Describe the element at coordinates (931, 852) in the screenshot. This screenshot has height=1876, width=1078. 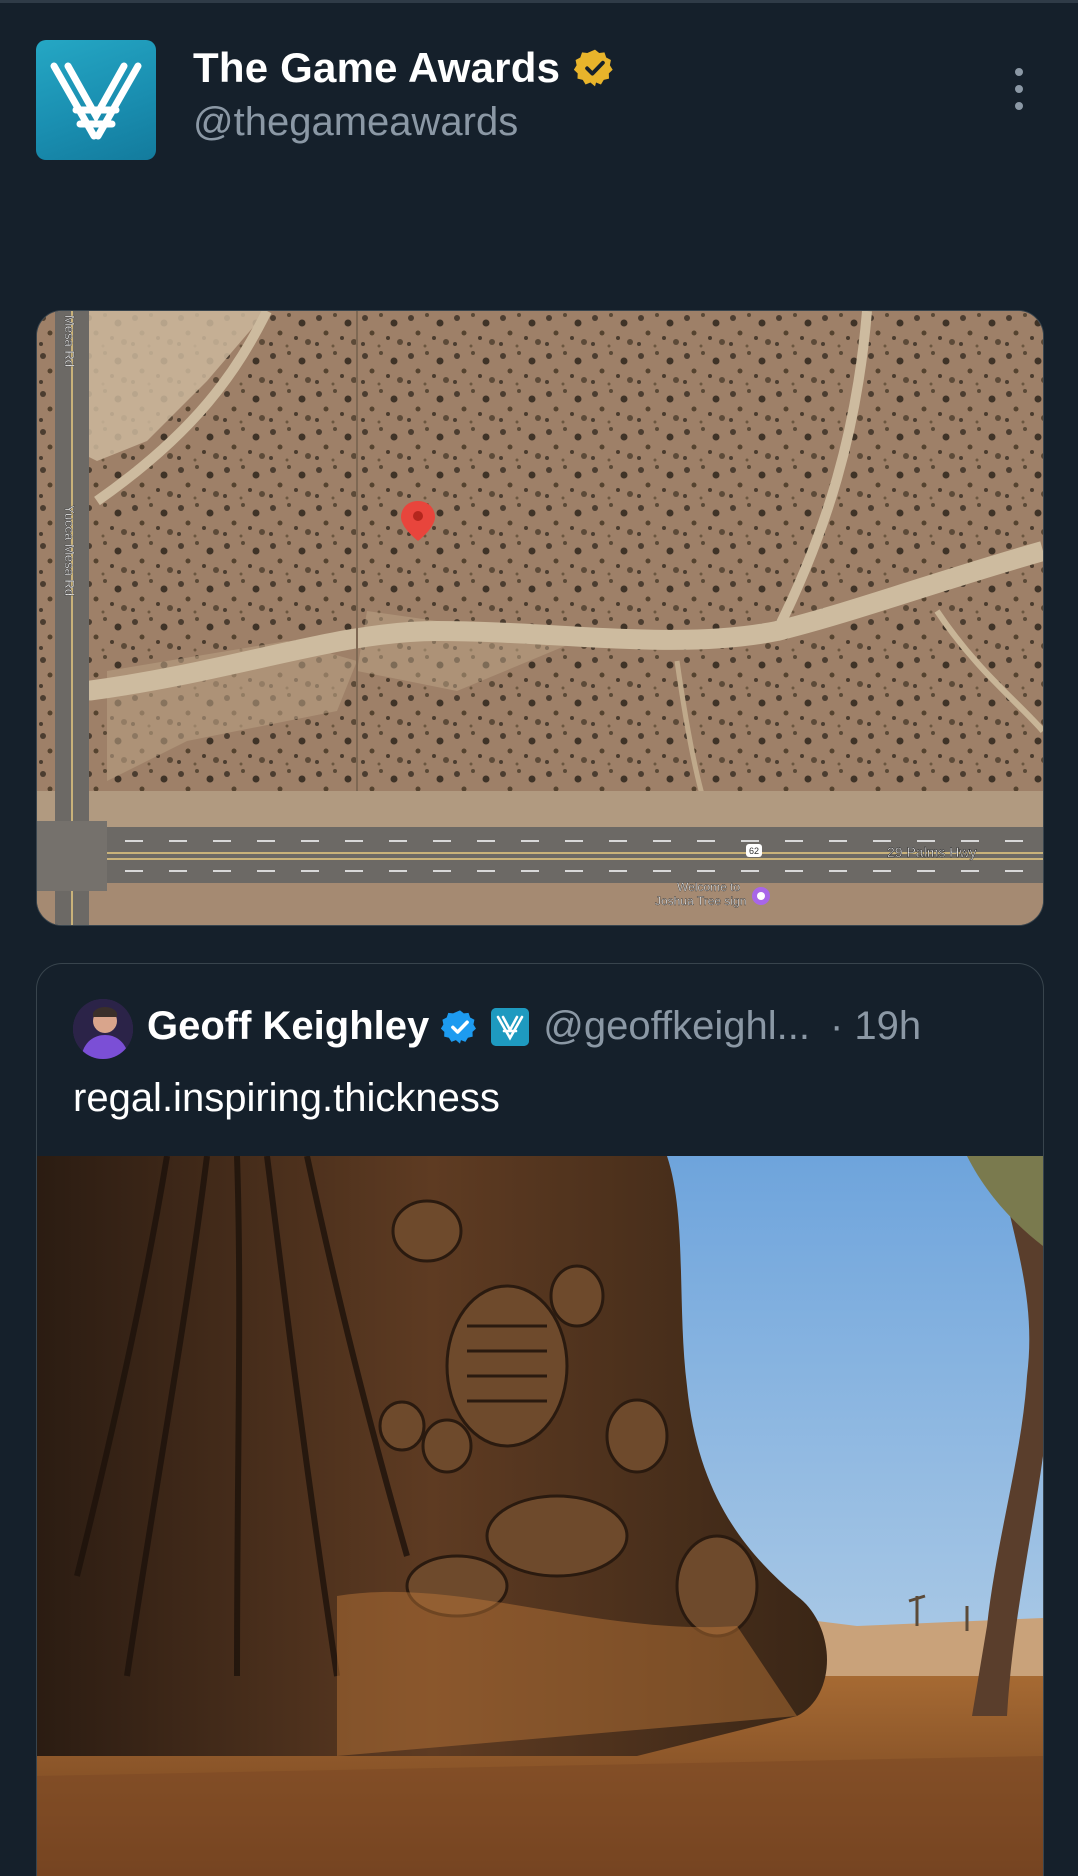
I see `highway-label: 29 Palms Hwy` at that location.